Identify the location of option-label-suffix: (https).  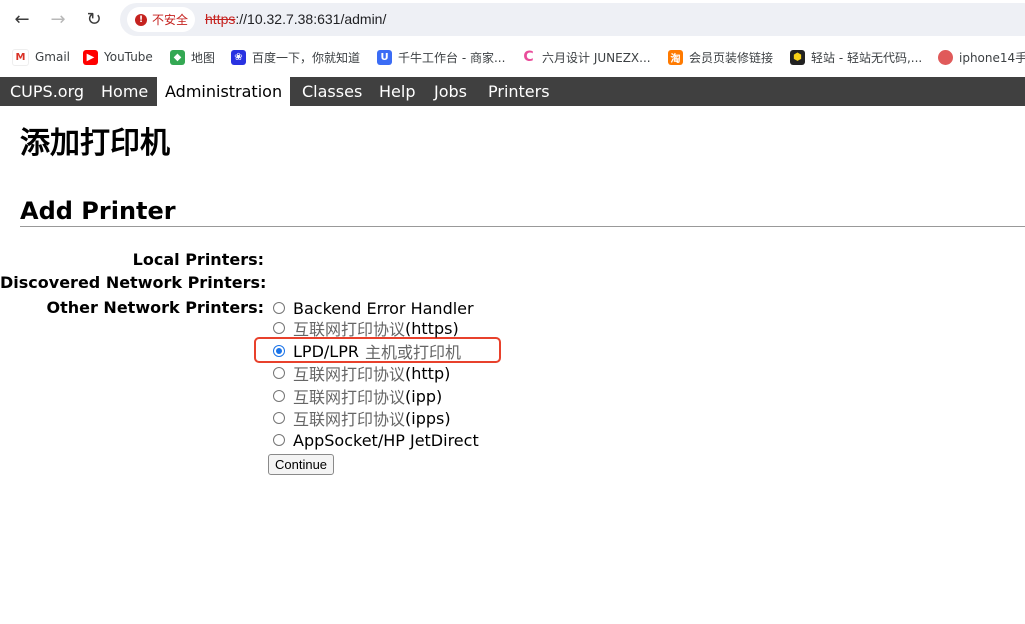
(432, 328).